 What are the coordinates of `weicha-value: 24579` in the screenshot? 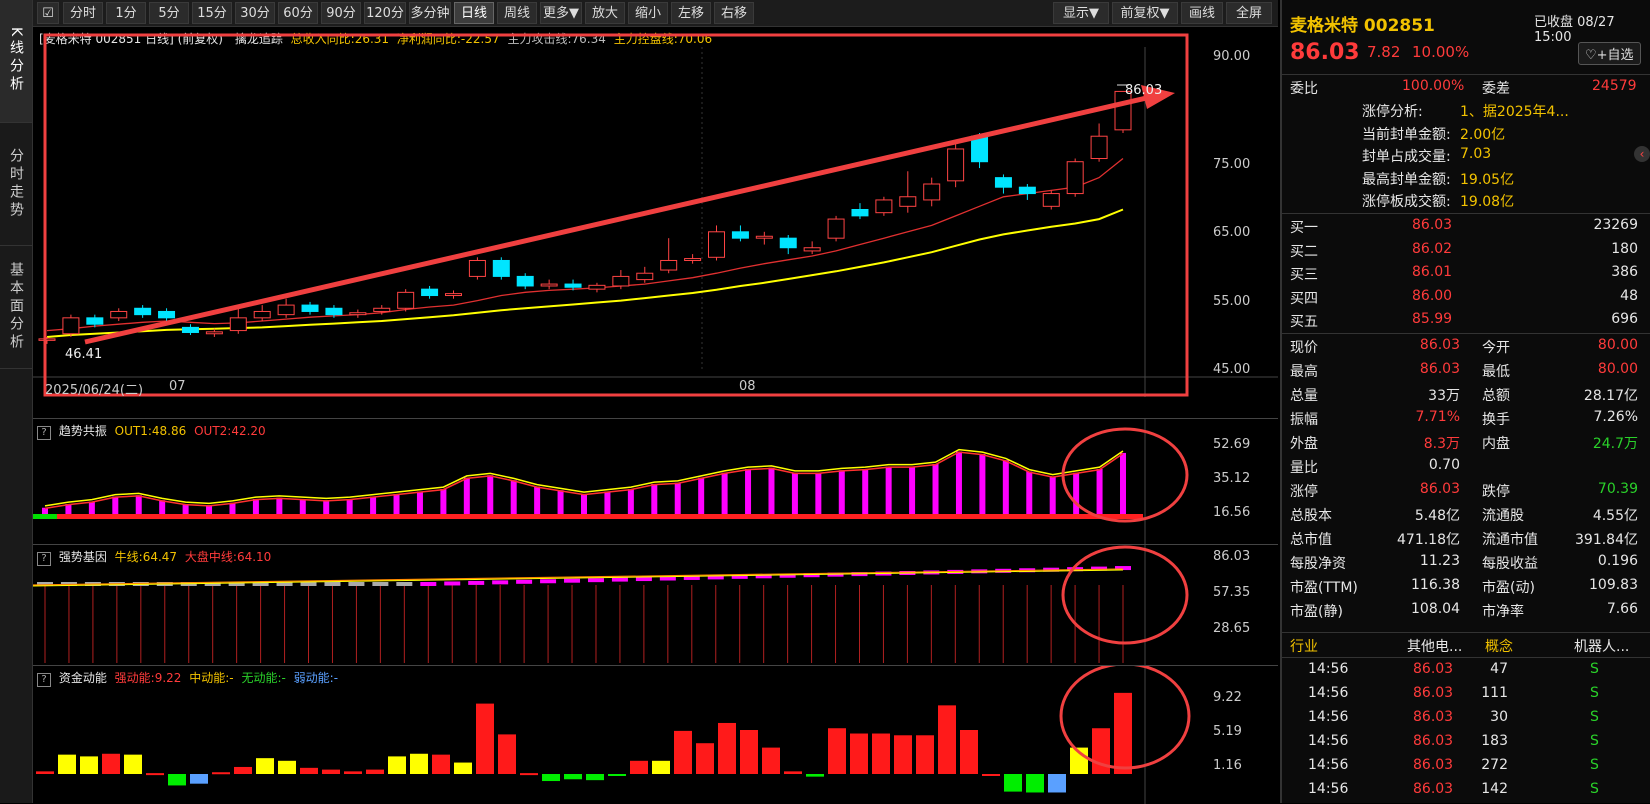 It's located at (1614, 86).